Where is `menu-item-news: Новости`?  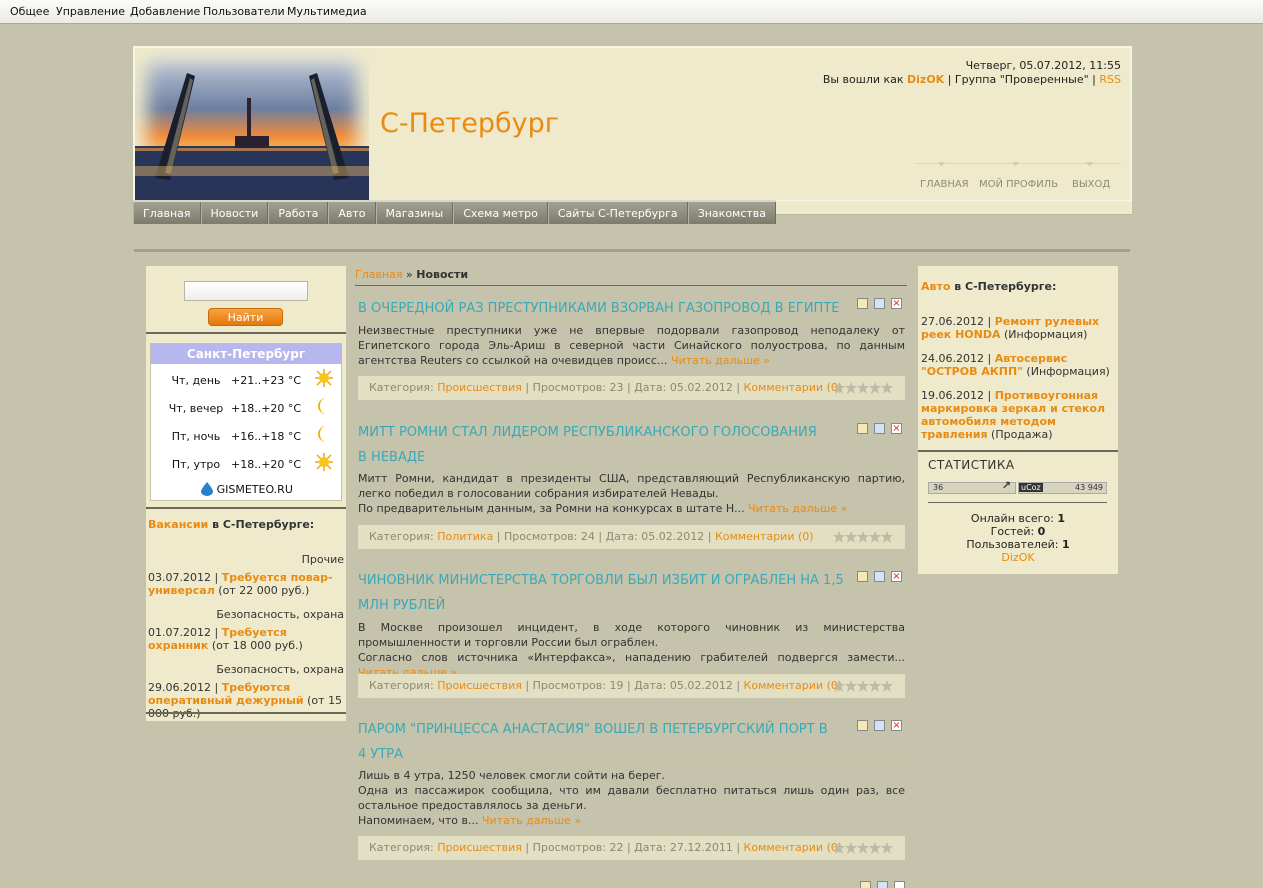
menu-item-news: Новости is located at coordinates (234, 213).